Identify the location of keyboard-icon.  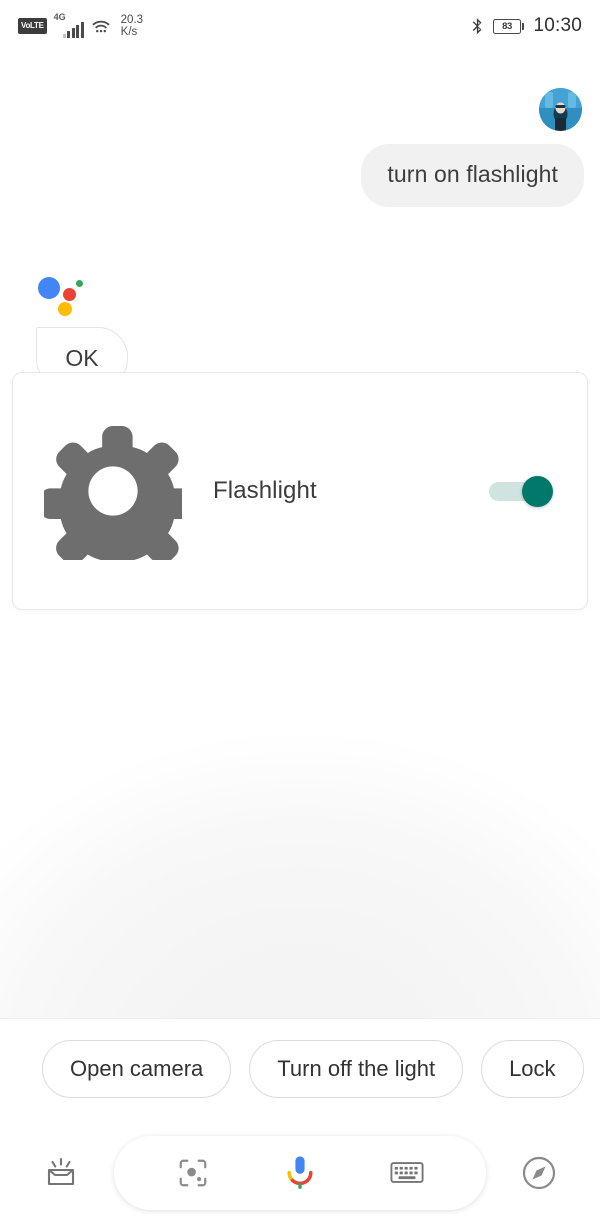
(407, 1173).